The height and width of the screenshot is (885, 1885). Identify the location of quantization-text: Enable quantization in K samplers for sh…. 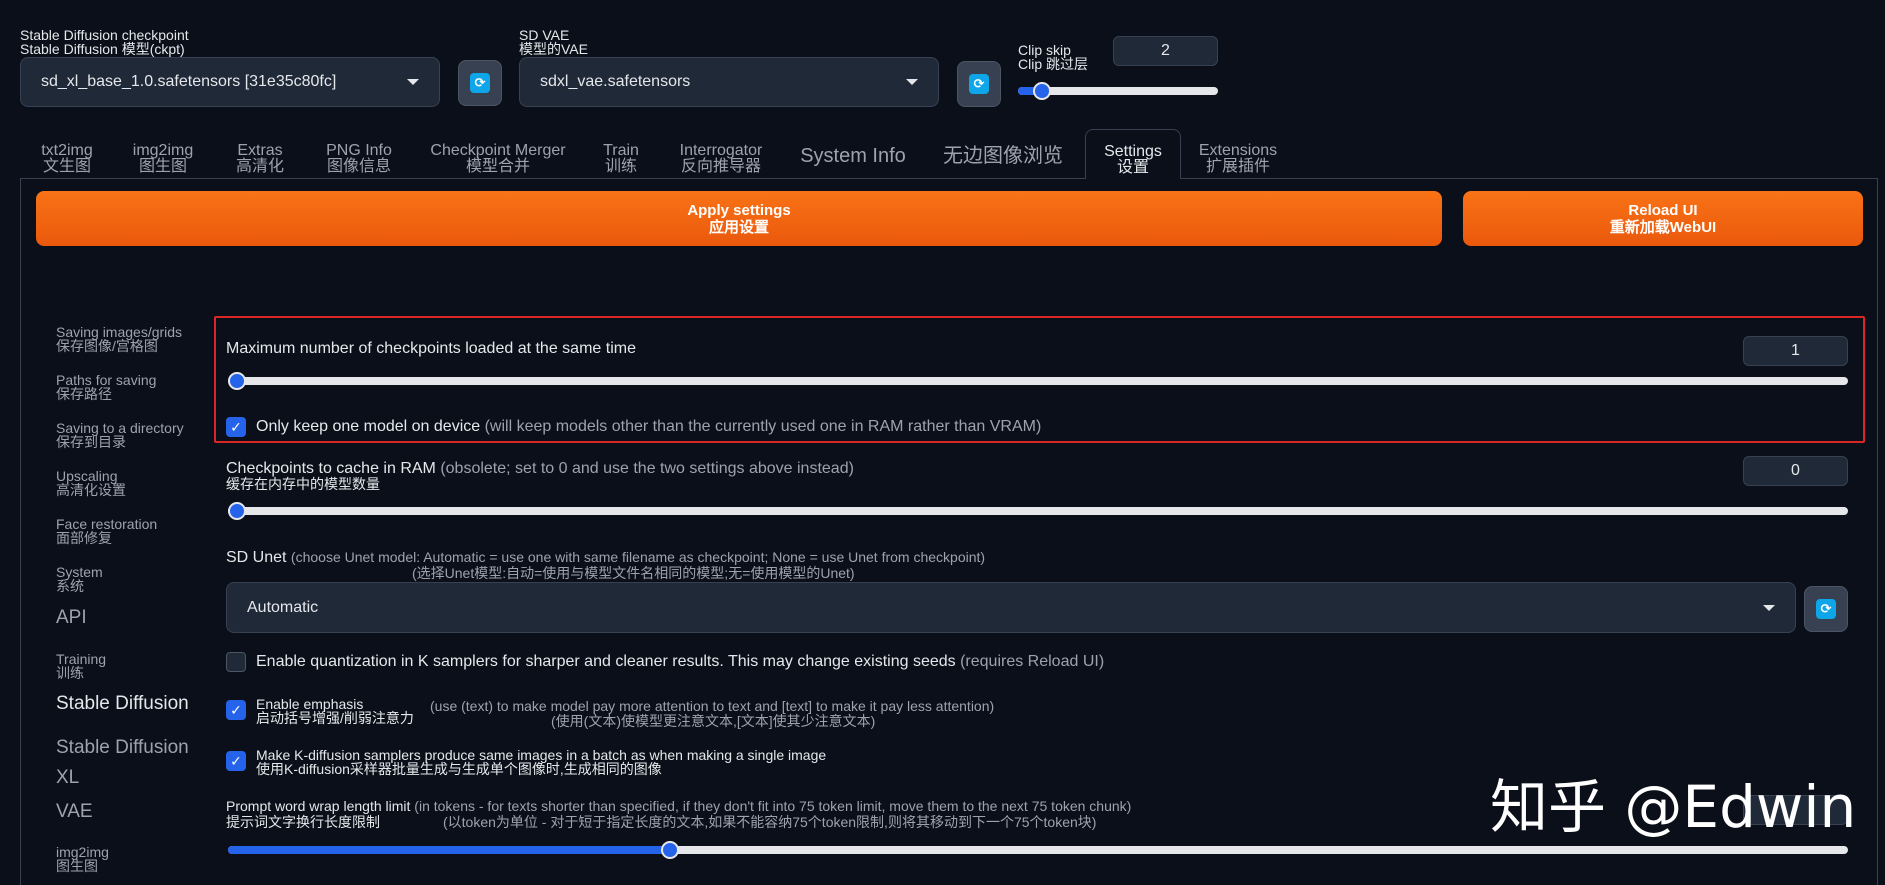
(680, 661).